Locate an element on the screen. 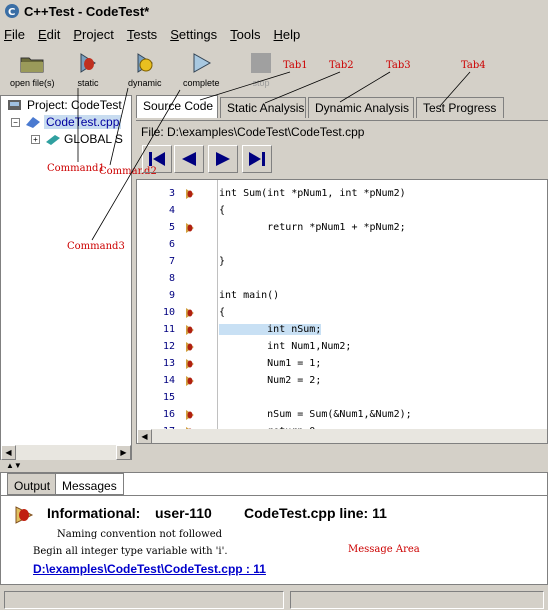 The image size is (548, 610). code-line: int Num1,Num2; is located at coordinates (285, 346).